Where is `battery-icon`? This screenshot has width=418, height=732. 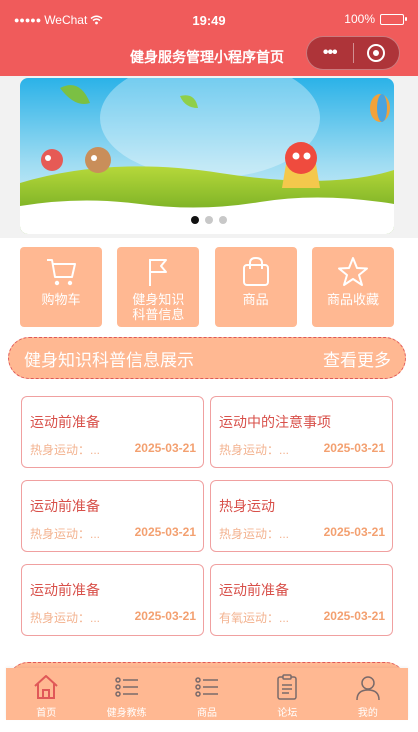
battery-icon is located at coordinates (393, 19).